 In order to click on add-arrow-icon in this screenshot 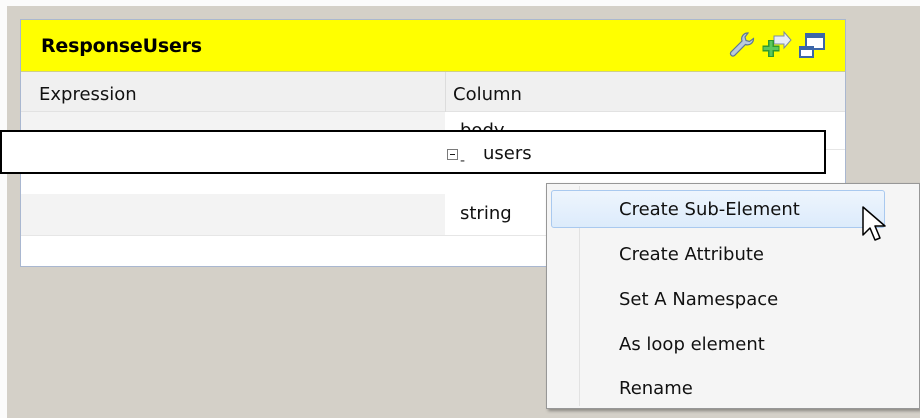, I will do `click(777, 45)`.